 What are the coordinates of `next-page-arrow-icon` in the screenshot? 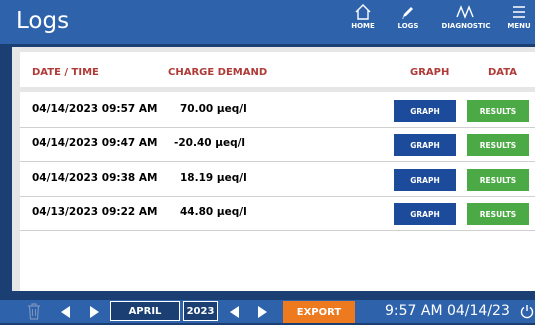 It's located at (94, 312).